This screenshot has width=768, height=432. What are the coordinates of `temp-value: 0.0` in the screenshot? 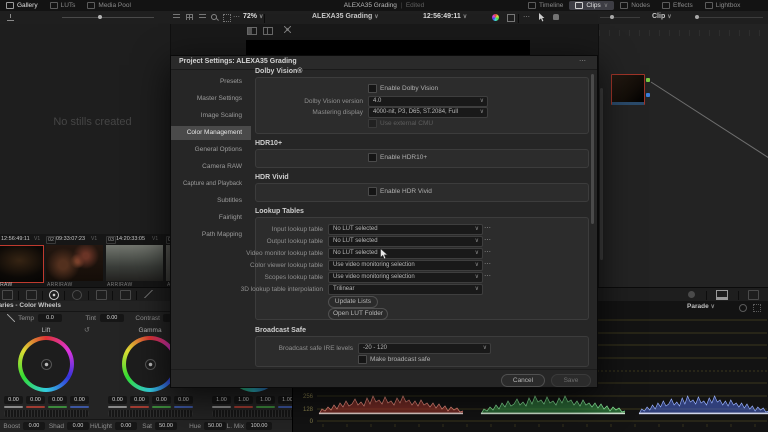 It's located at (50, 318).